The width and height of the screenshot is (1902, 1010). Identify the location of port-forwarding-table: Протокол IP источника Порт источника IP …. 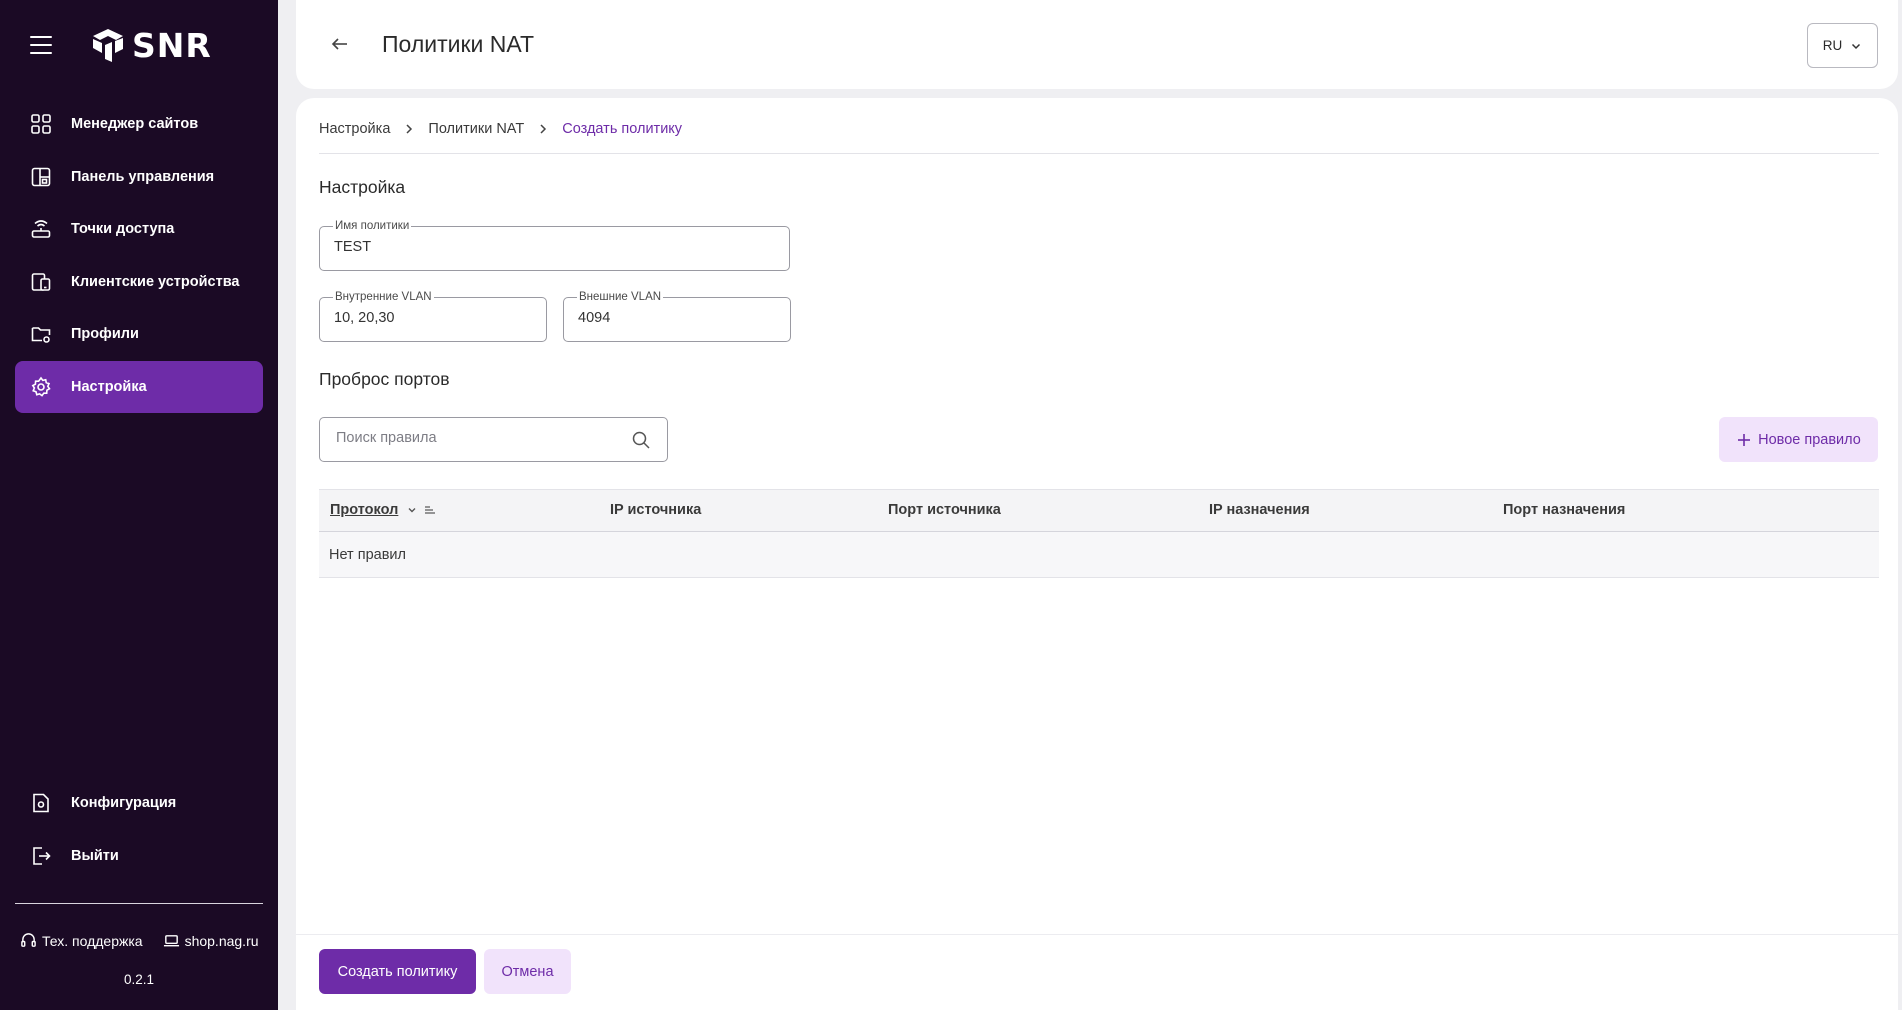
(1099, 533).